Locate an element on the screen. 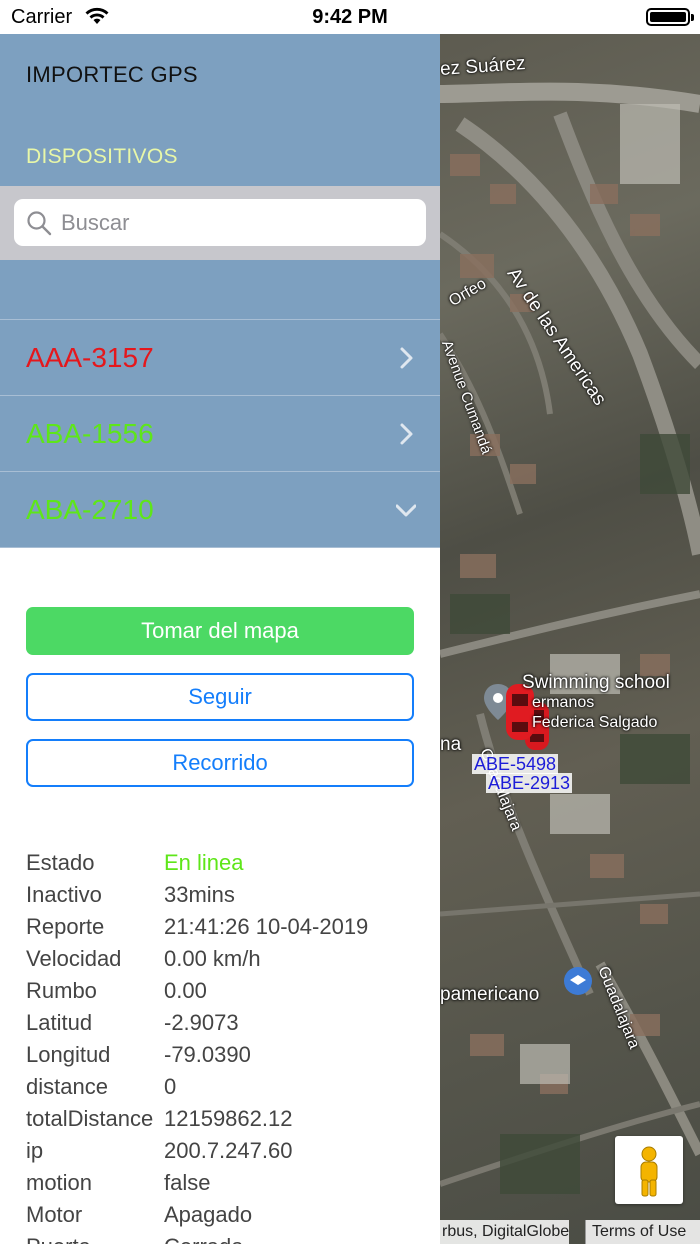  detail-value: 21:41:26 10-04-2019 is located at coordinates (266, 926).